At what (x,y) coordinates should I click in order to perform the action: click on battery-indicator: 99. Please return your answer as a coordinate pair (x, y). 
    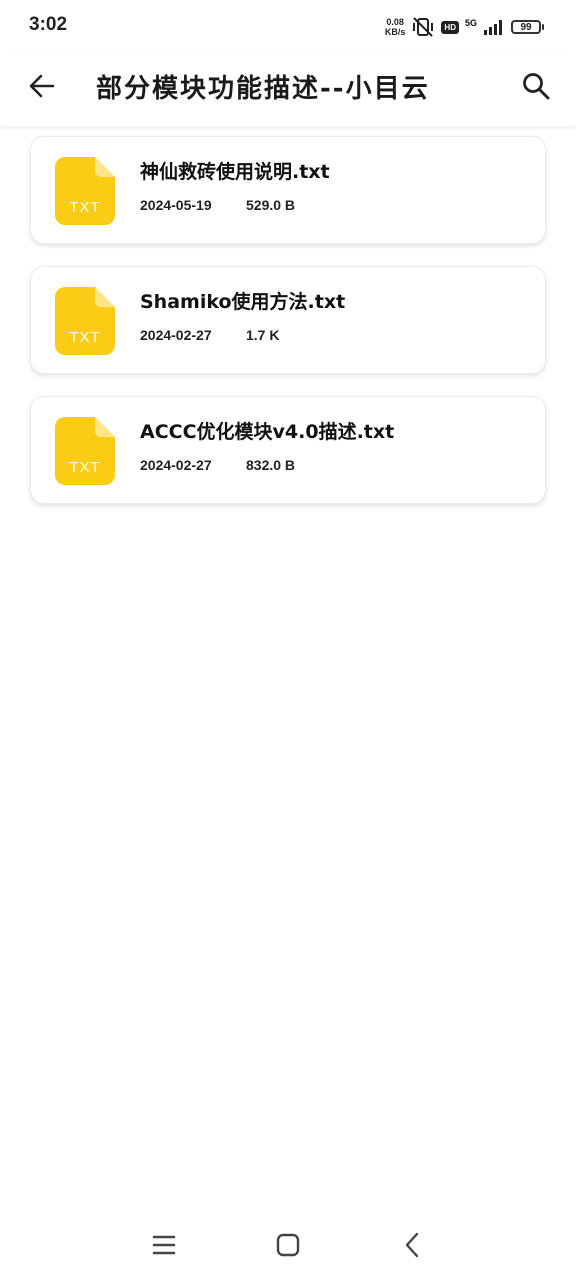
    Looking at the image, I should click on (527, 27).